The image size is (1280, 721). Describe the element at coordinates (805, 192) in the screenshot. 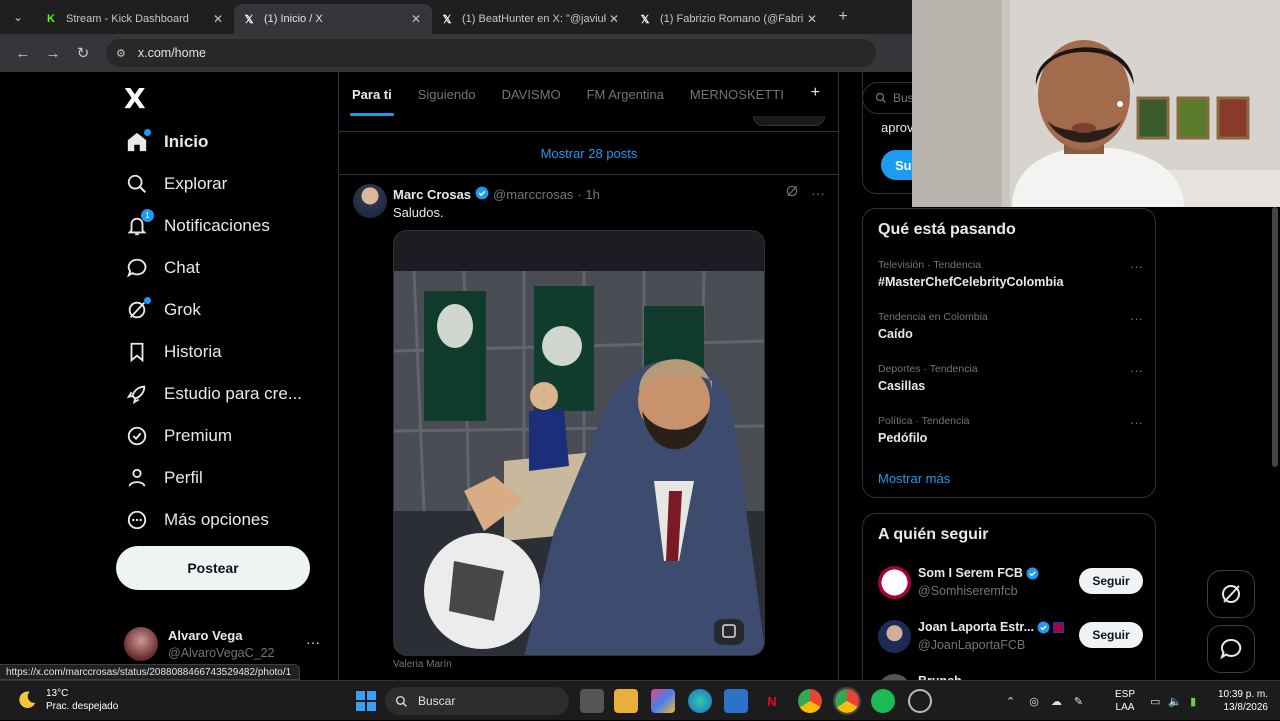

I see `tweet-actions: ···` at that location.